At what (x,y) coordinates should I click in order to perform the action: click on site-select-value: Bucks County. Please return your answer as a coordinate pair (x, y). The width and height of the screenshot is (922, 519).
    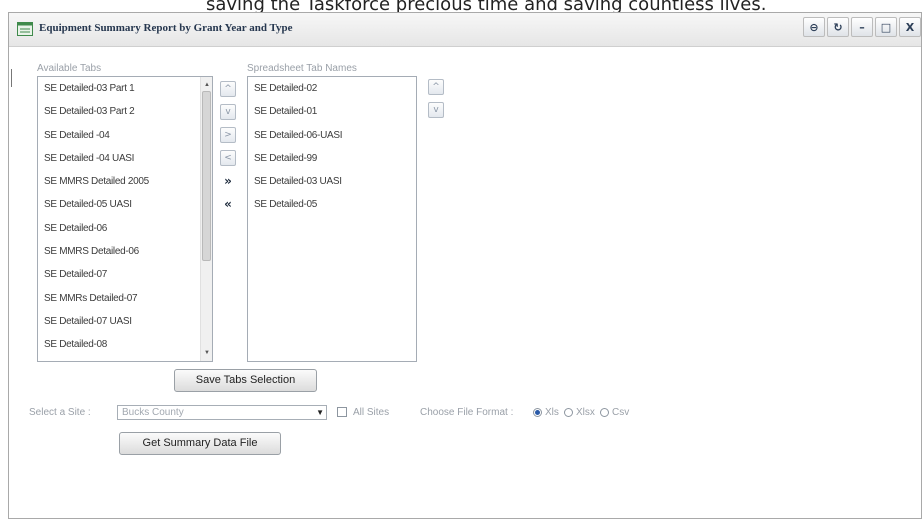
    Looking at the image, I should click on (153, 412).